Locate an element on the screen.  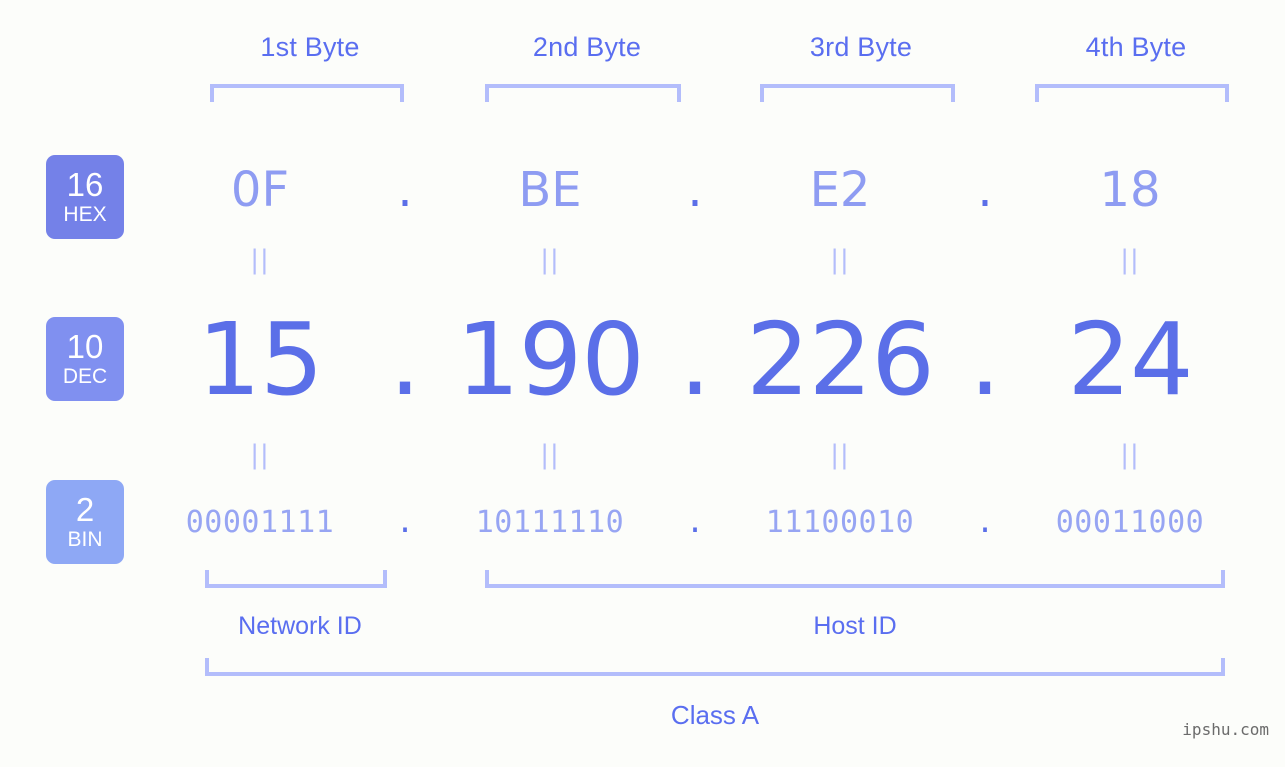
equals-mark-2-2: || is located at coordinates (550, 455).